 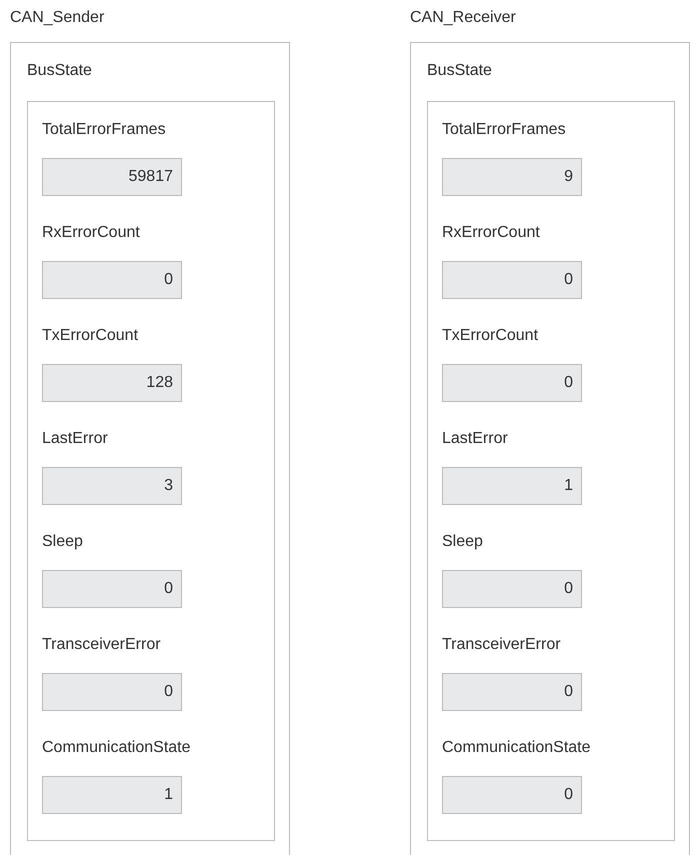 What do you see at coordinates (112, 383) in the screenshot?
I see `value-field: 128` at bounding box center [112, 383].